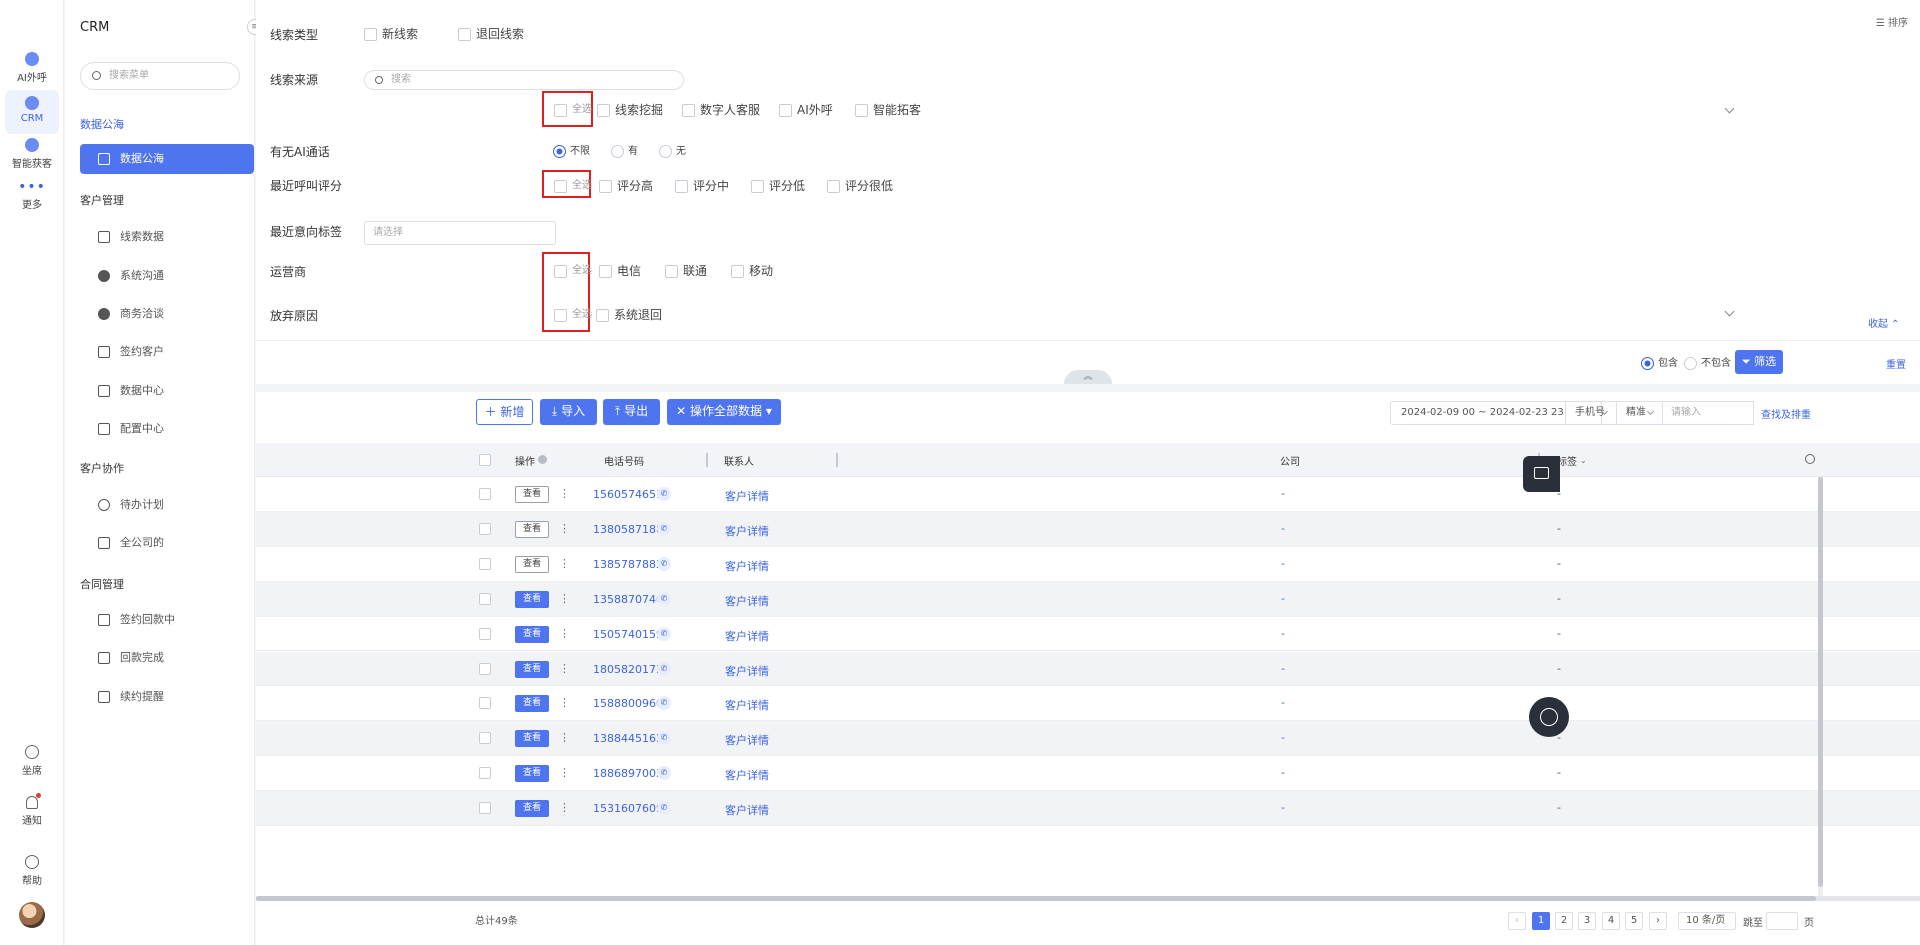  I want to click on checkbox-score-mid: 评分中, so click(702, 186).